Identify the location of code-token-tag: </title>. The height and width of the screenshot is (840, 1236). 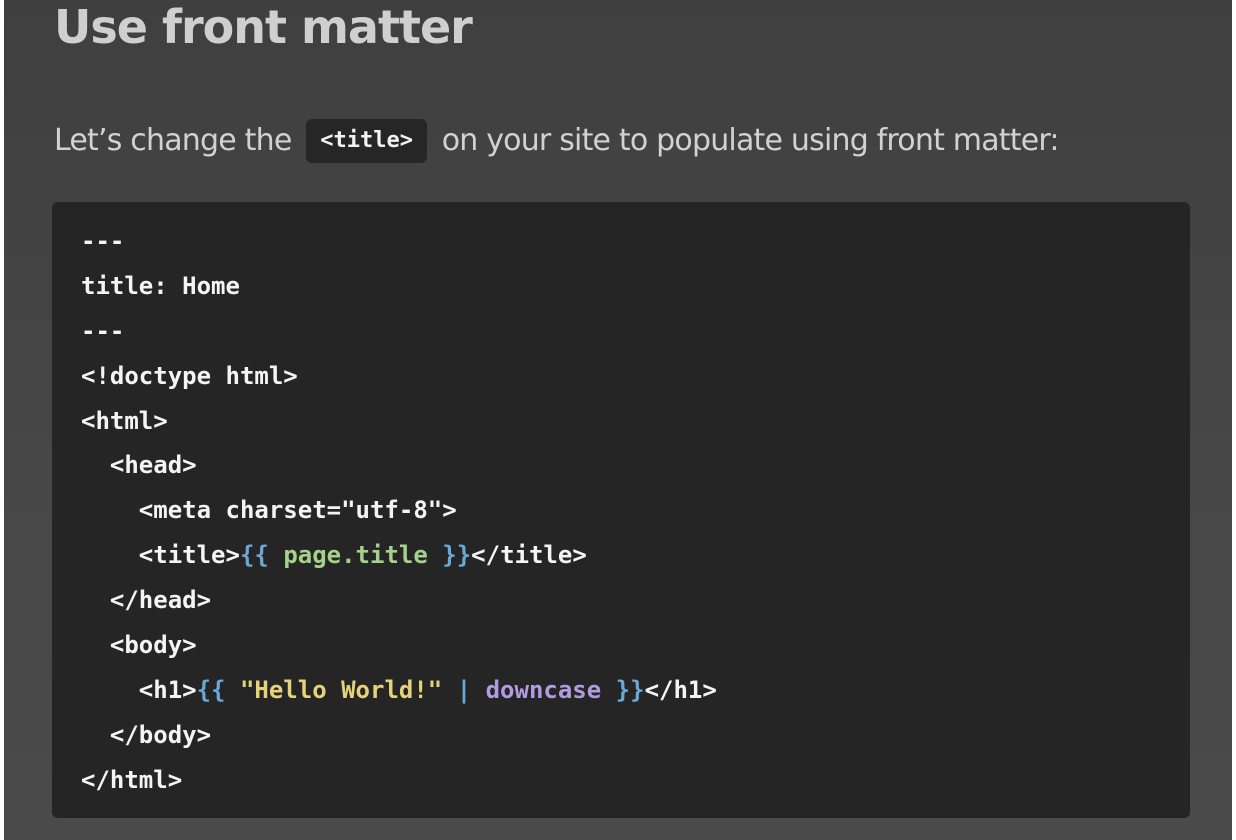
(529, 555).